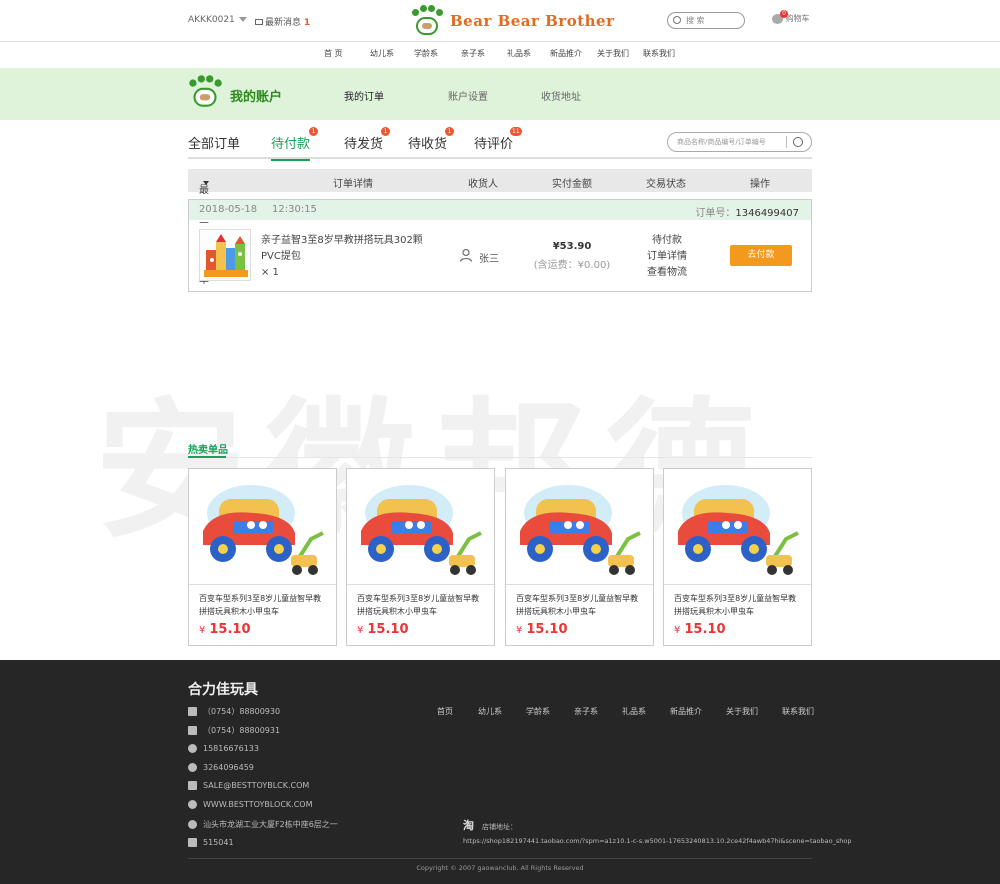 The width and height of the screenshot is (1000, 884). What do you see at coordinates (426, 54) in the screenshot?
I see `nav-item-school-age: 学龄系` at bounding box center [426, 54].